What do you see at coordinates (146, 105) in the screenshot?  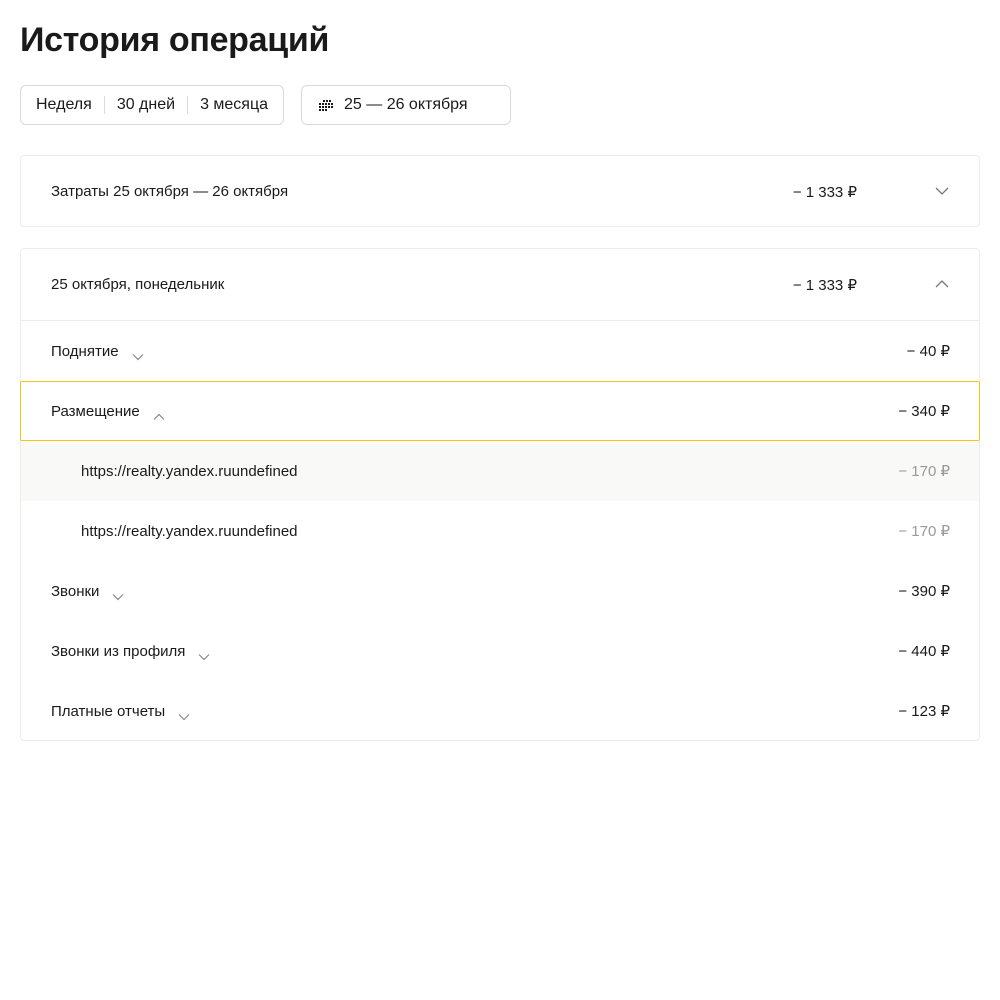 I see `period-30-days-button: 30 дней` at bounding box center [146, 105].